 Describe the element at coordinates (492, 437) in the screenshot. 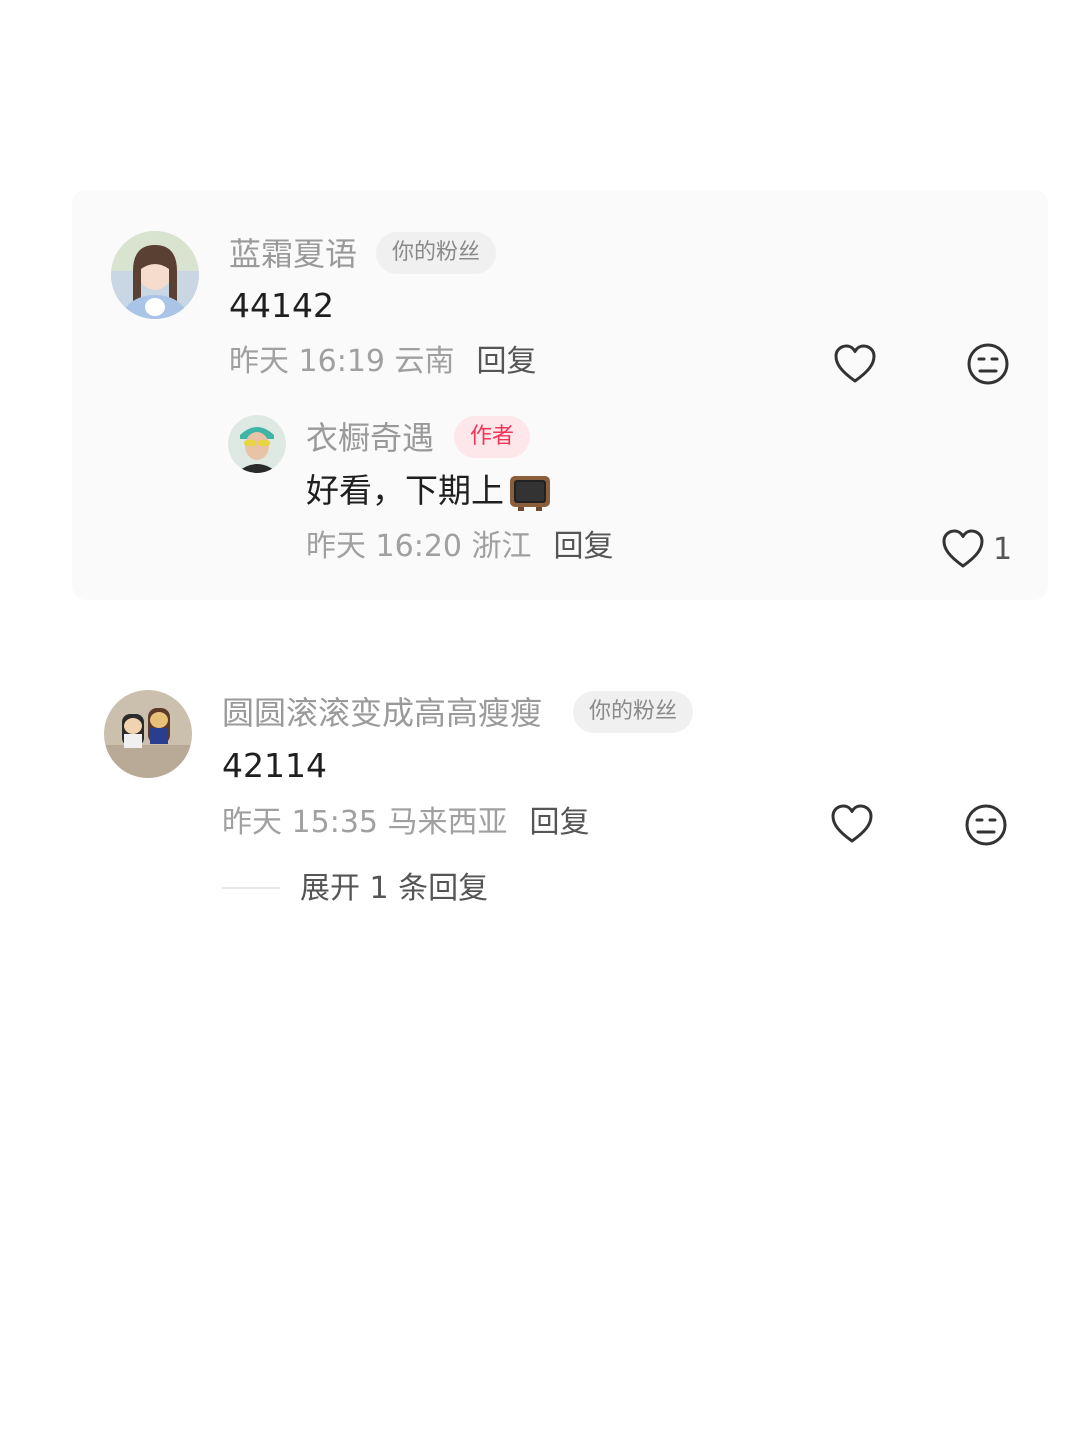

I see `author-badge: 作者` at that location.